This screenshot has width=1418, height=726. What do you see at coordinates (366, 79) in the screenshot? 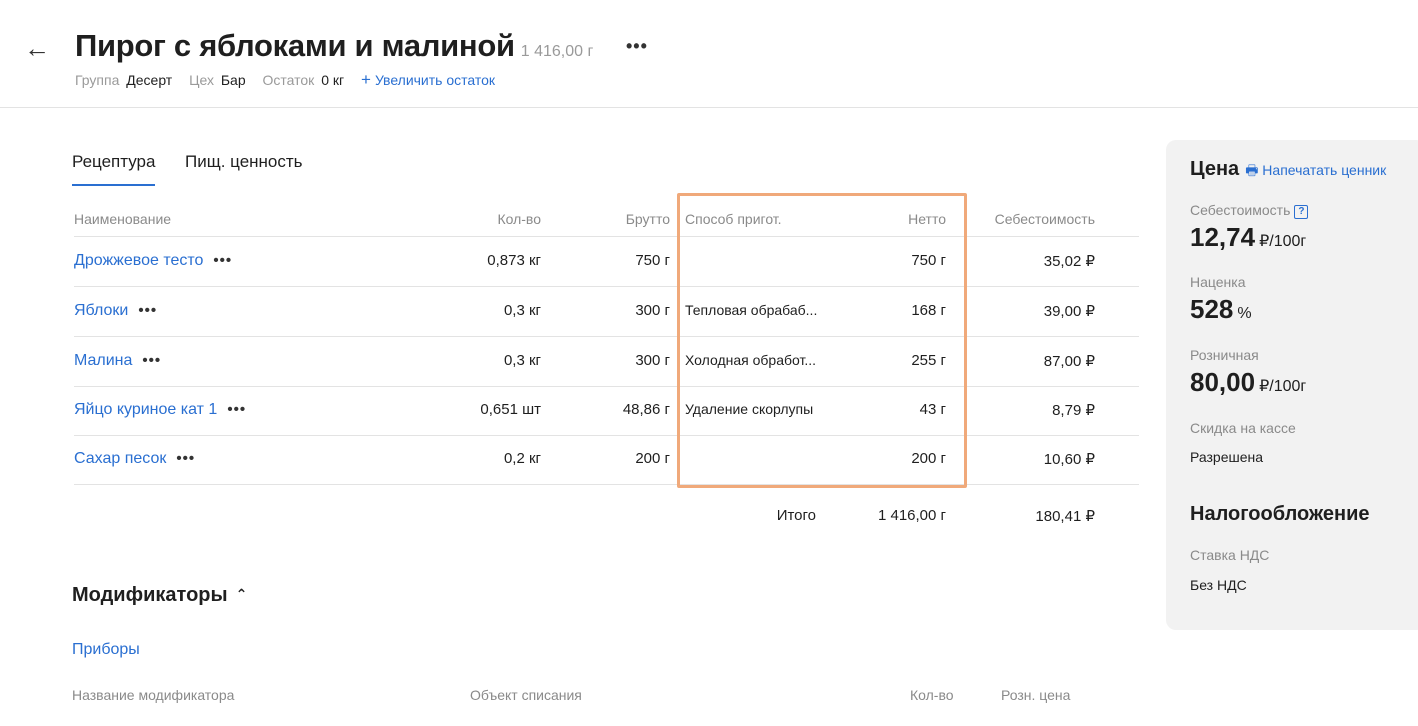
I see `plus-icon: +` at bounding box center [366, 79].